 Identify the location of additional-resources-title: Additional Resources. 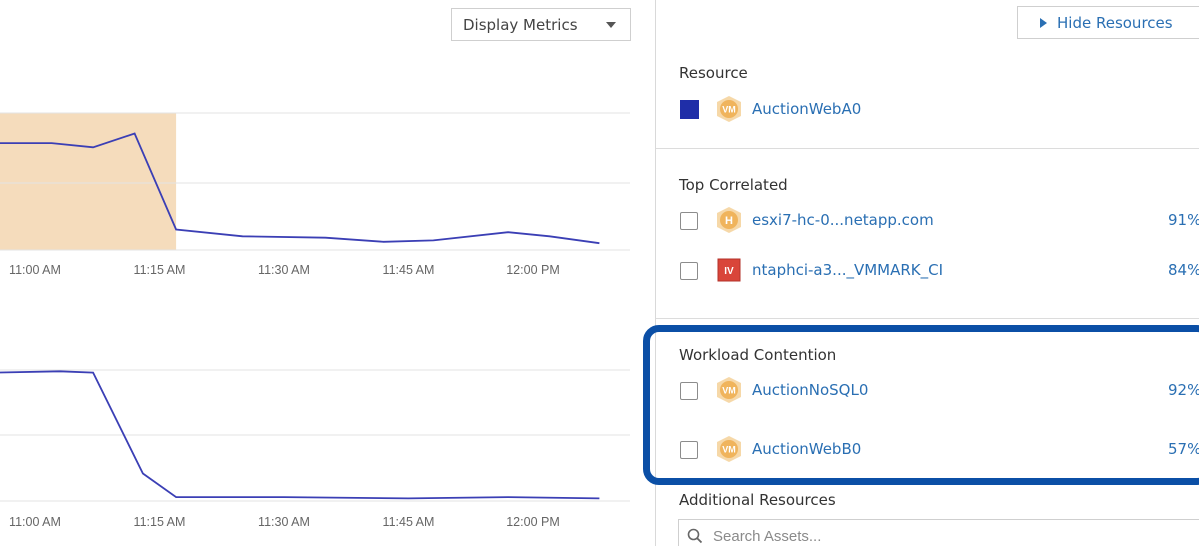
(757, 500).